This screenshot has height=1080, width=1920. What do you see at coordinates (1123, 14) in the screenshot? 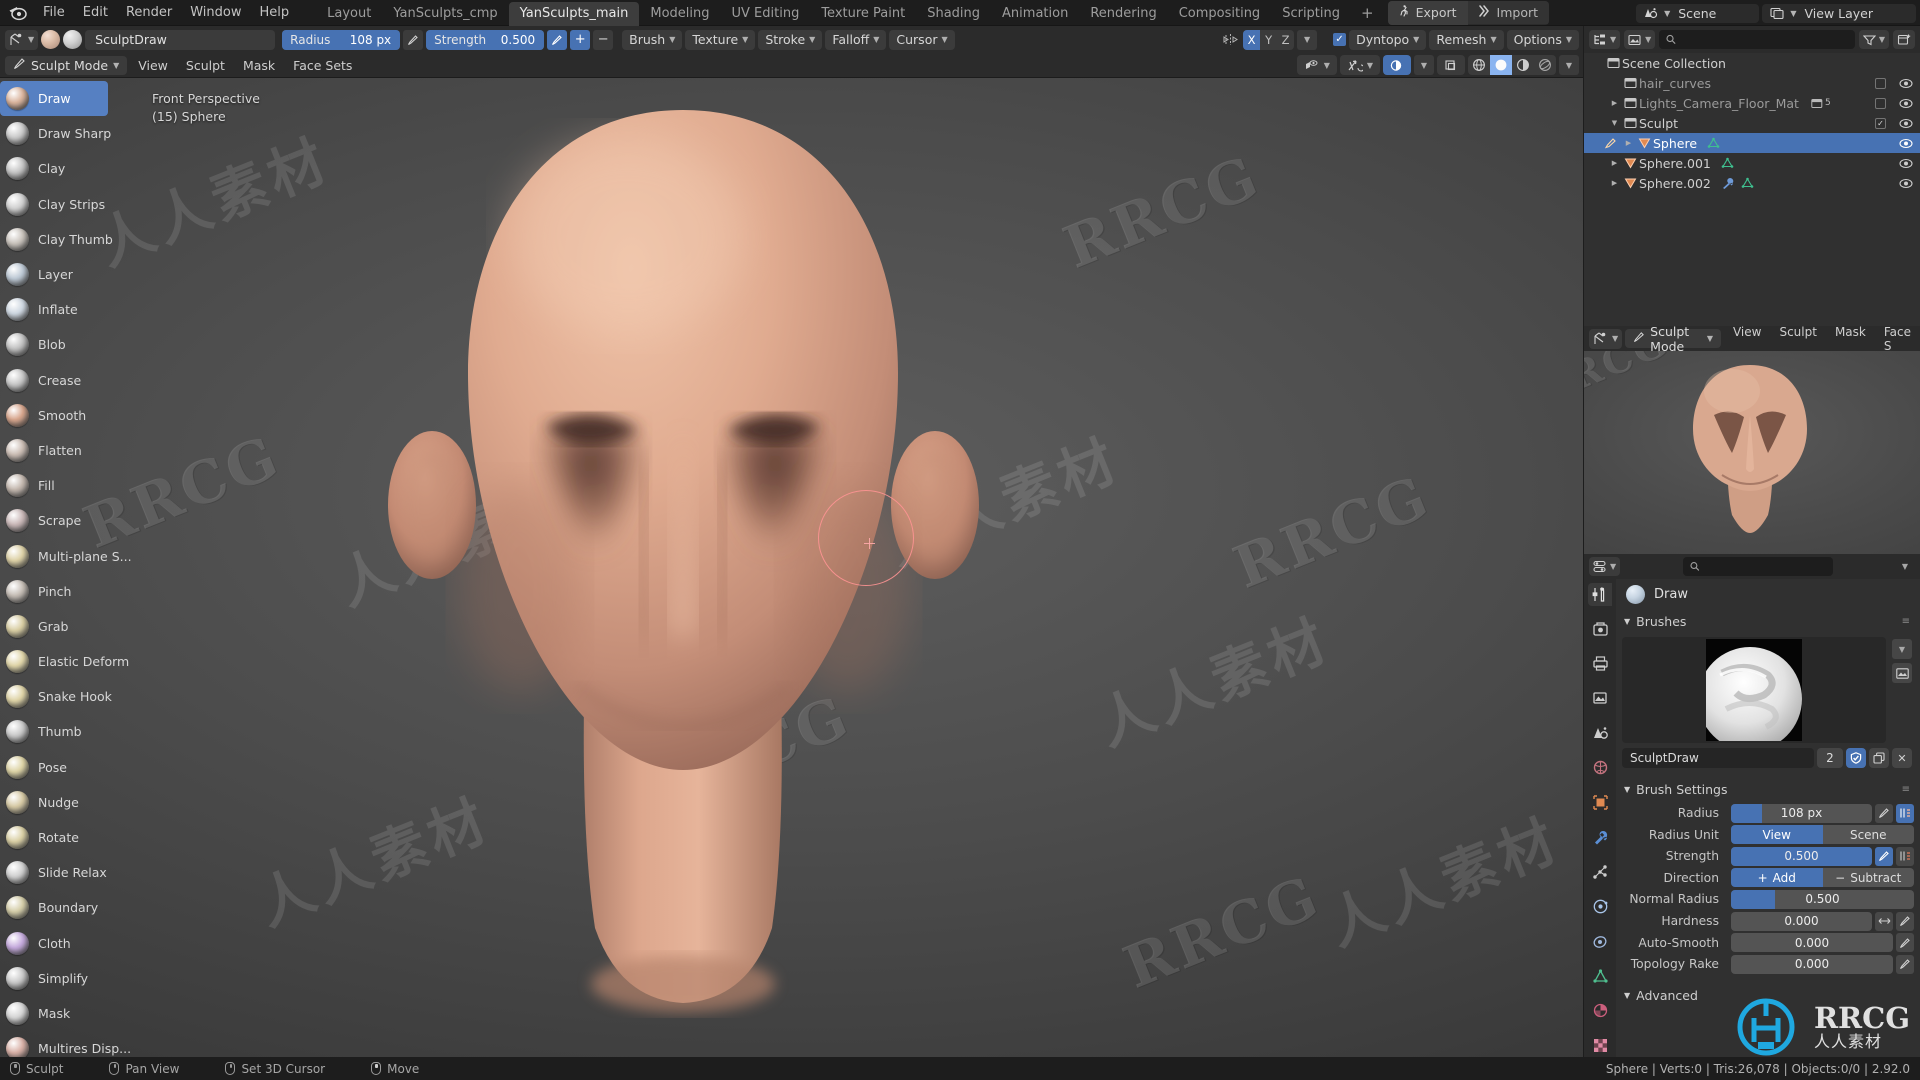
I see `workspace-tab-rendering: Rendering` at bounding box center [1123, 14].